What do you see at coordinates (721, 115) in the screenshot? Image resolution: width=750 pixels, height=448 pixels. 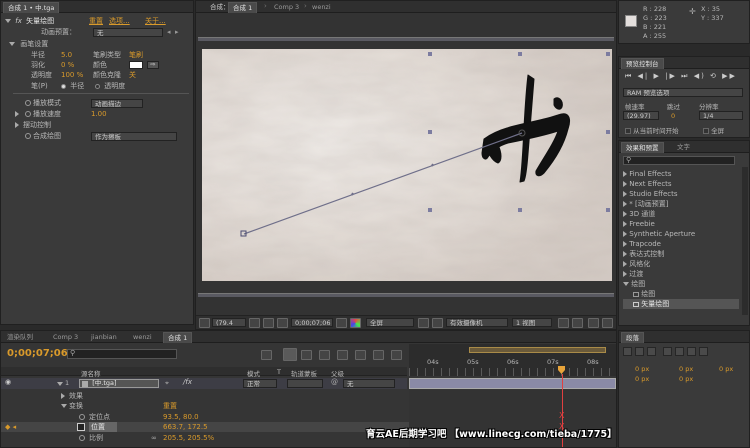 I see `resolution-preview-dropdown: 1/4` at bounding box center [721, 115].